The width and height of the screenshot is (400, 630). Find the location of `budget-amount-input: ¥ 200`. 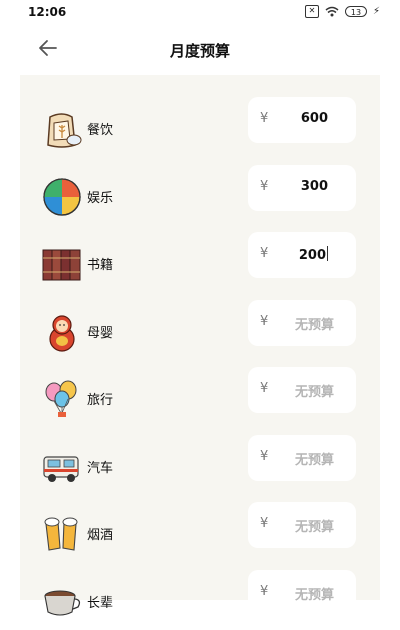

budget-amount-input: ¥ 200 is located at coordinates (302, 255).